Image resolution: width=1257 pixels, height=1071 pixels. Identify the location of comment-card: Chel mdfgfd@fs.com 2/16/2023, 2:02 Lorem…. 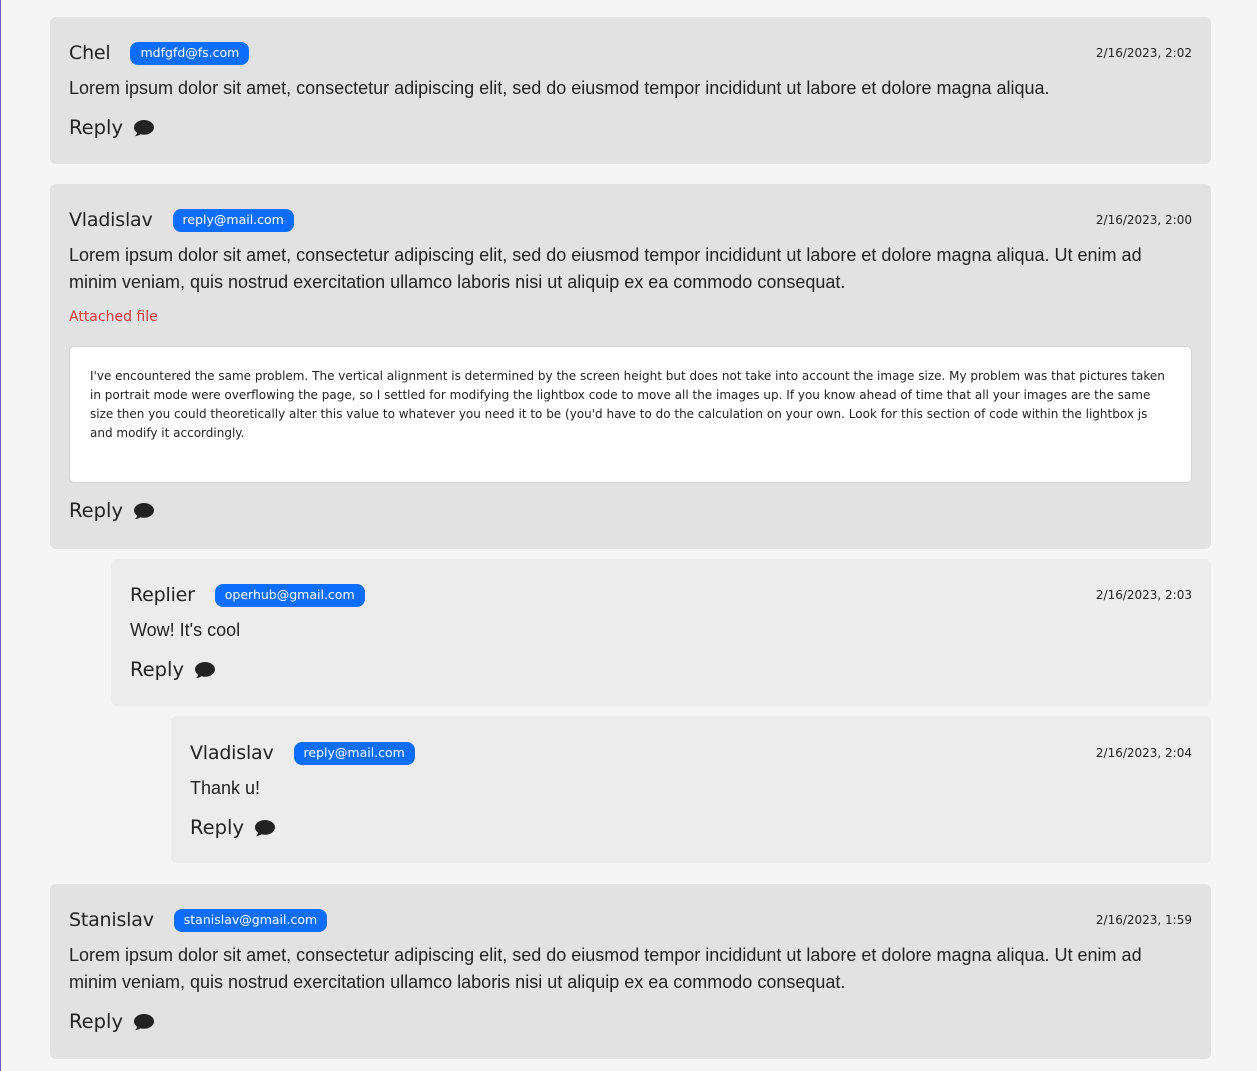
(630, 90).